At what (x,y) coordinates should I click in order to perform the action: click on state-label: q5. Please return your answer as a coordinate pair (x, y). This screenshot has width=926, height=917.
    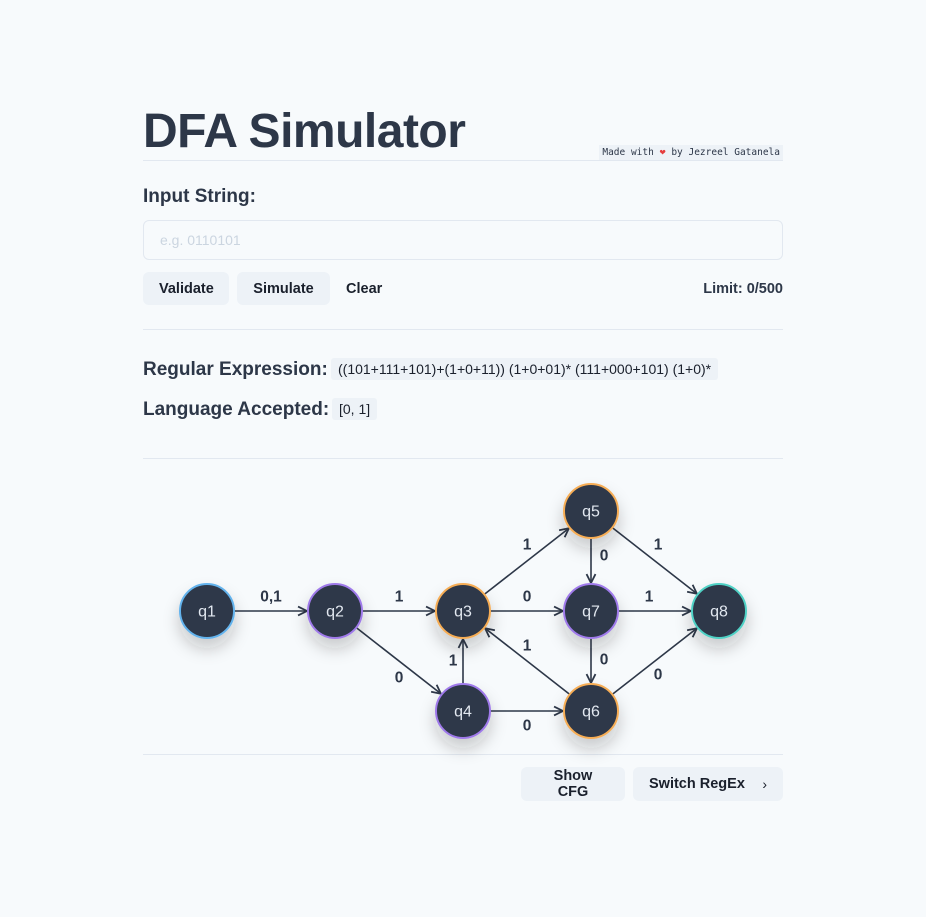
    Looking at the image, I should click on (591, 512).